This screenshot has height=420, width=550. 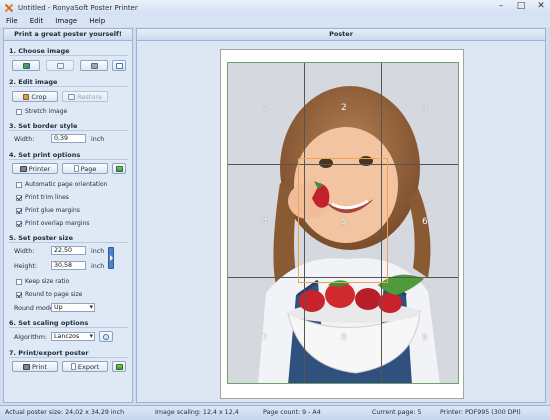 I want to click on overlap-margins-label: Print overlap margins, so click(x=57, y=223).